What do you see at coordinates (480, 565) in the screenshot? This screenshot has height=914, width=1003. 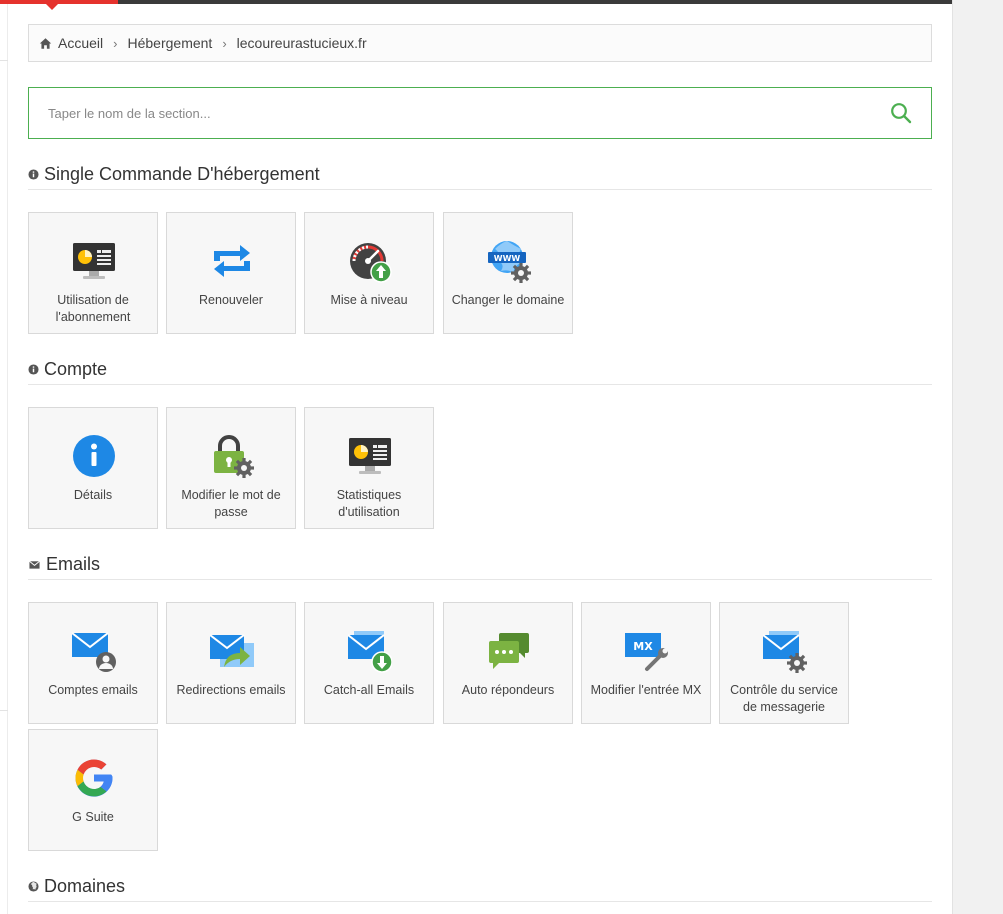 I see `section-title-emails: Emails` at bounding box center [480, 565].